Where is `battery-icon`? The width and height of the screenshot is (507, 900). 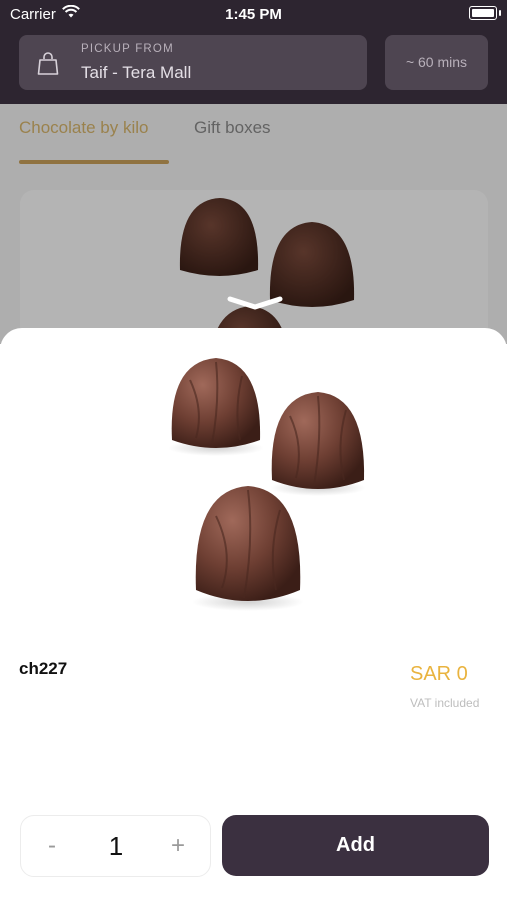 battery-icon is located at coordinates (485, 13).